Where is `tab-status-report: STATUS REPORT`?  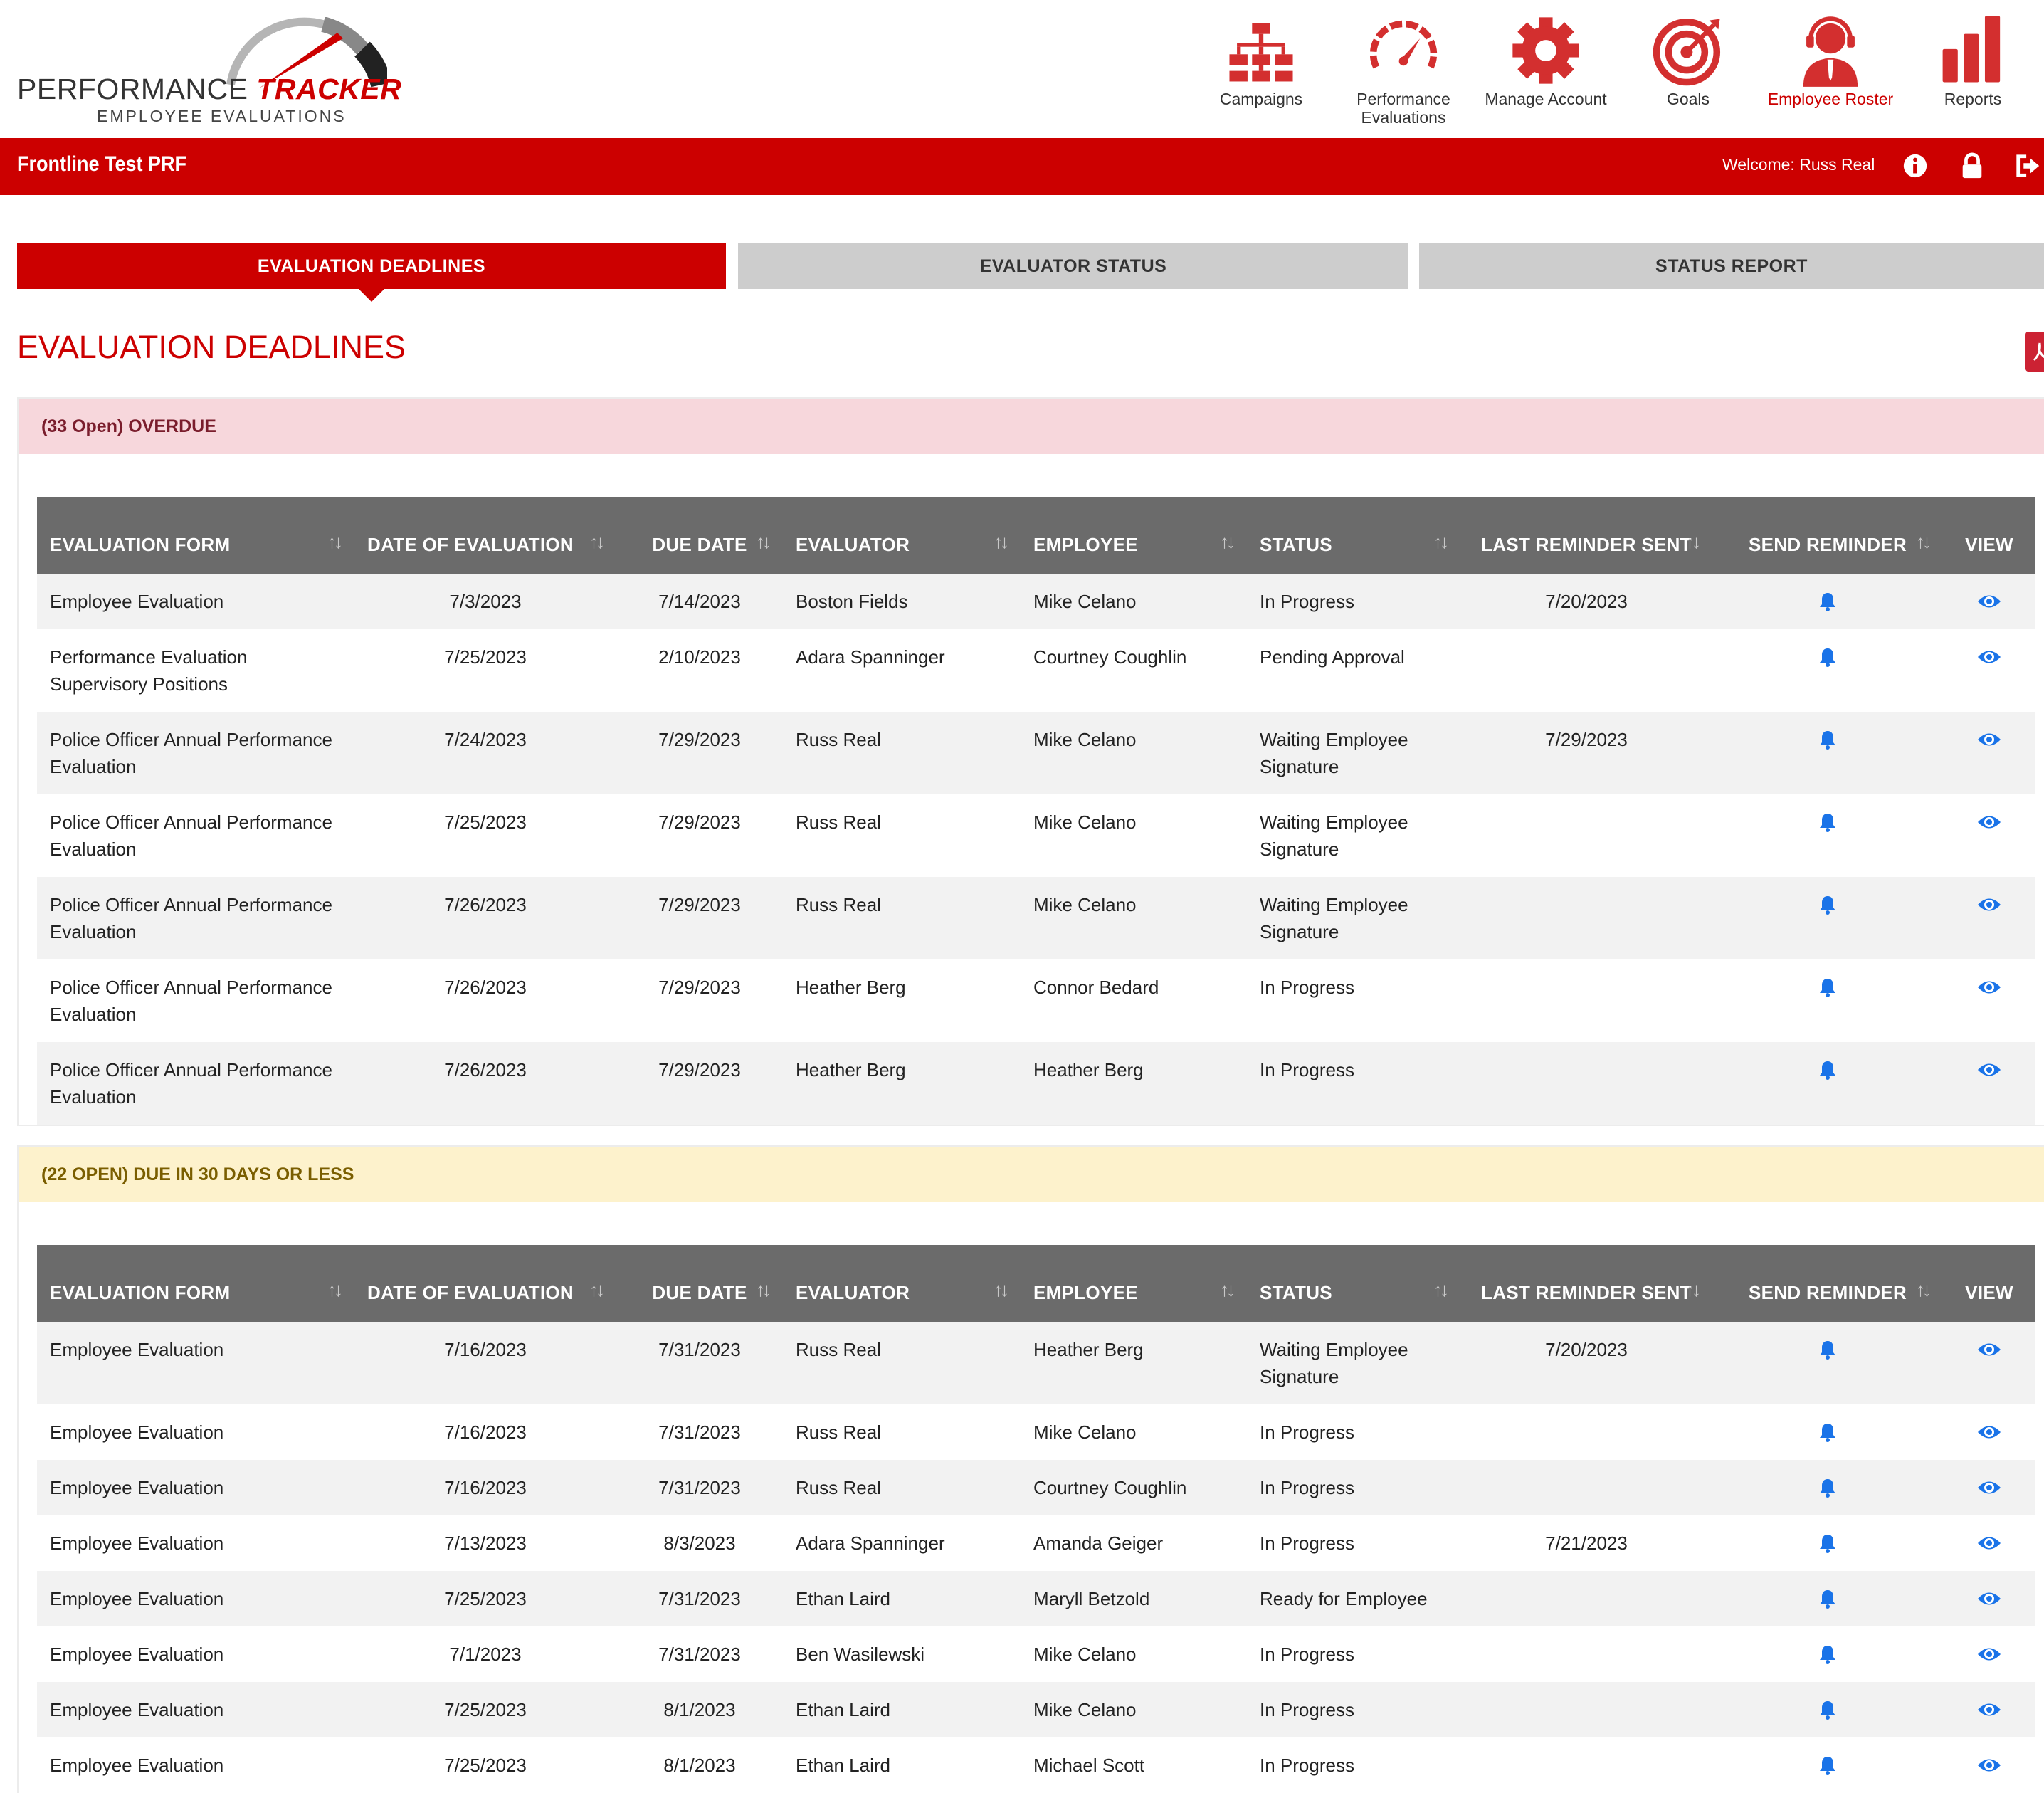
tab-status-report: STATUS REPORT is located at coordinates (1731, 266).